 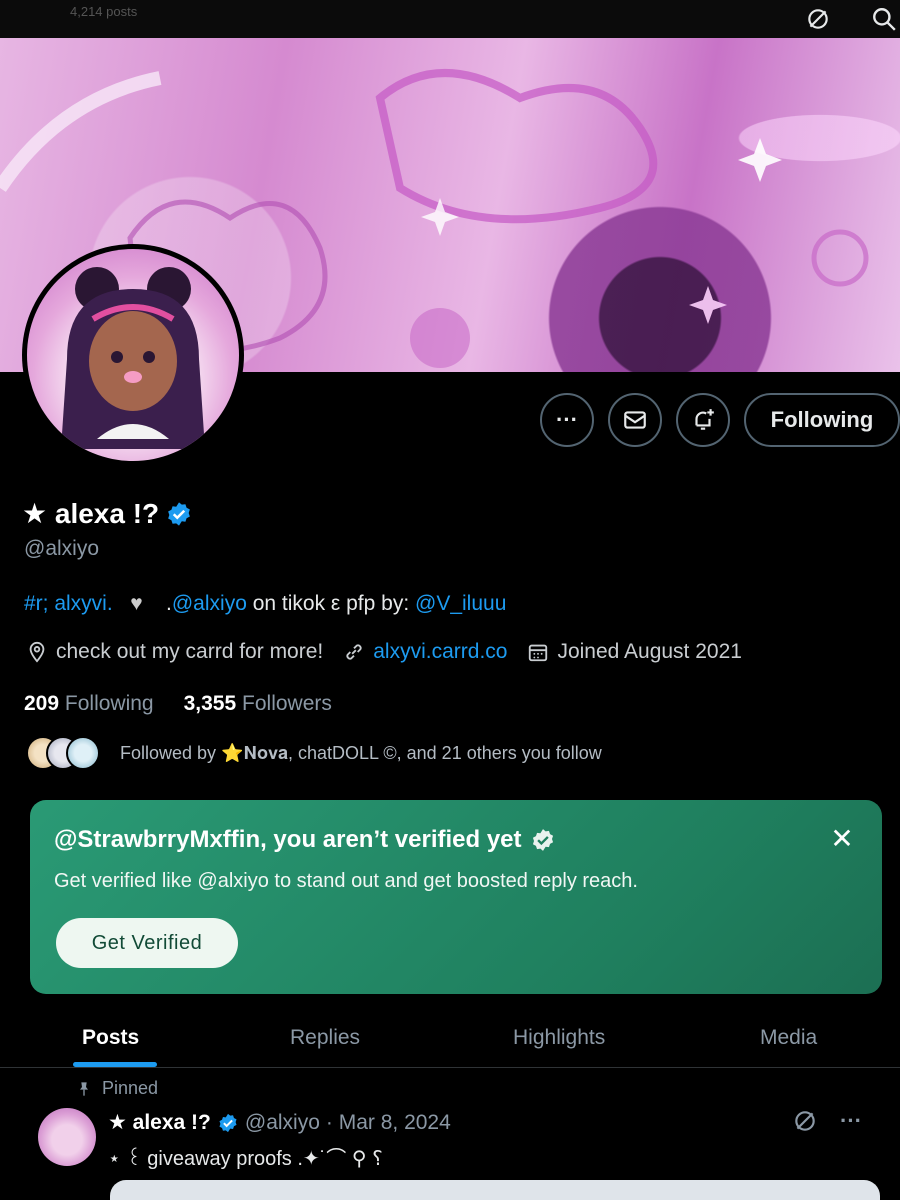 I want to click on followers-stat: 3,355 Followers, so click(x=258, y=704).